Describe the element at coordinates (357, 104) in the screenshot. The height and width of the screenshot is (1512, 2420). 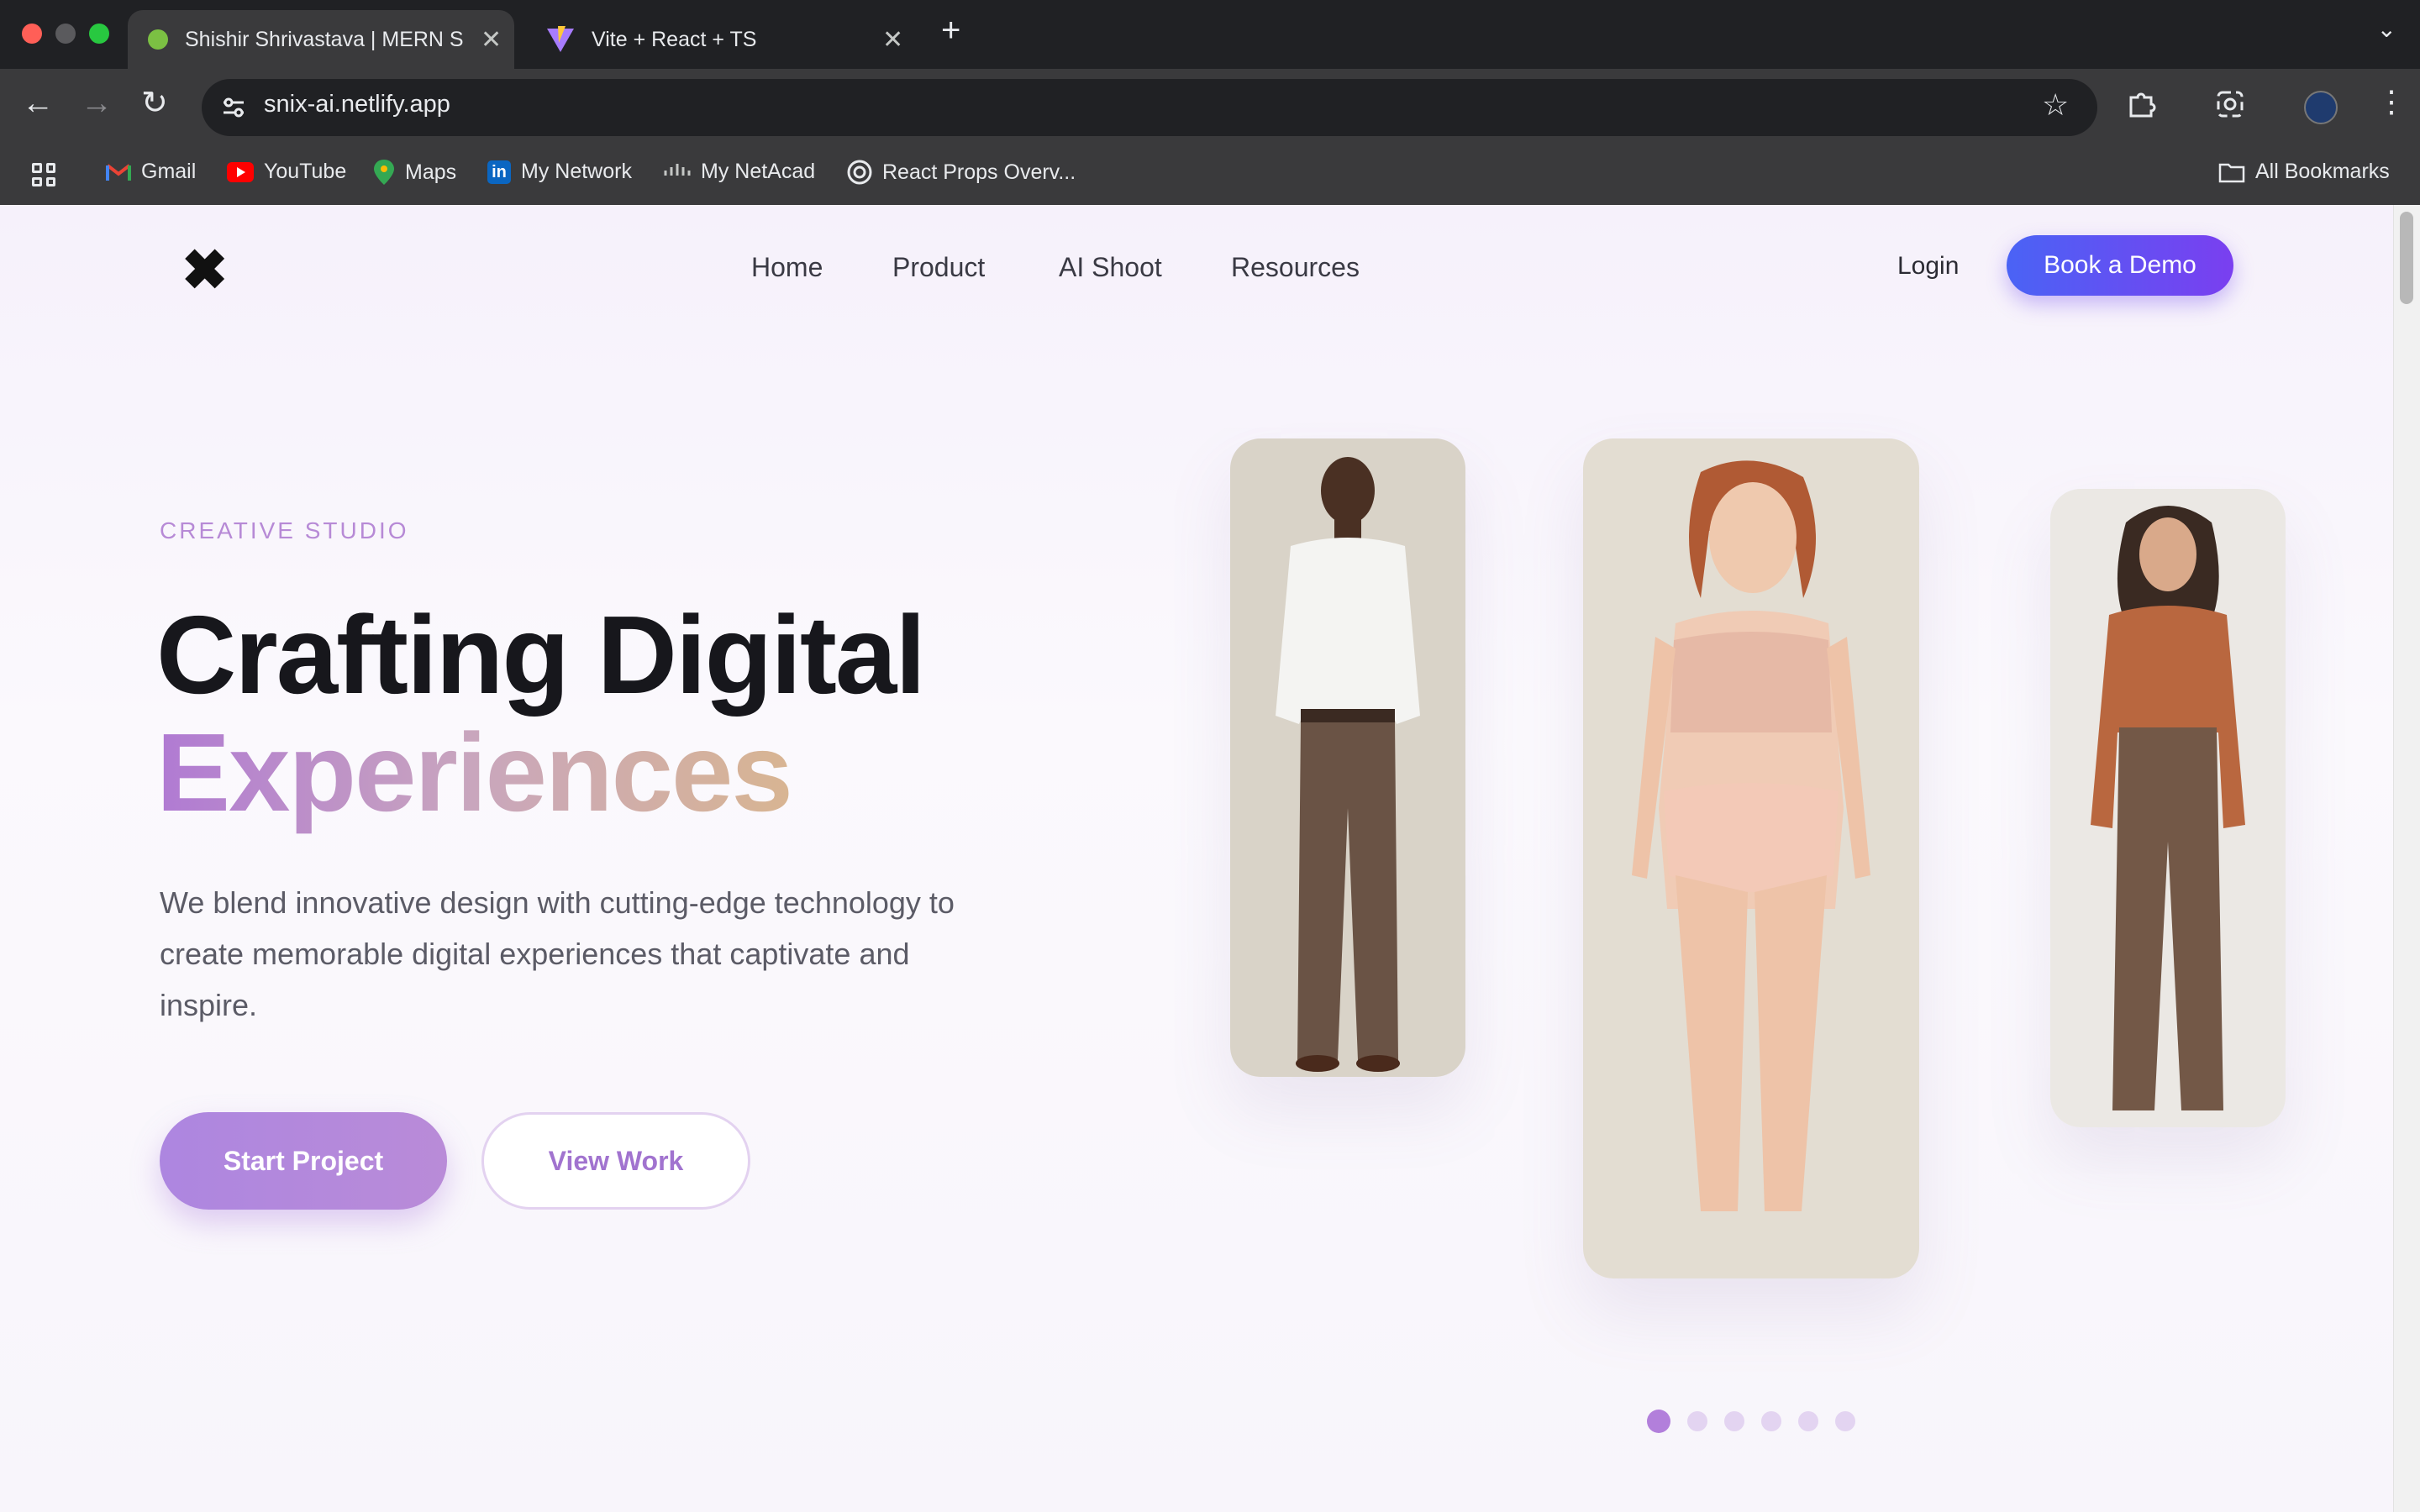
I see `url-text: snix-ai.netlify.app` at that location.